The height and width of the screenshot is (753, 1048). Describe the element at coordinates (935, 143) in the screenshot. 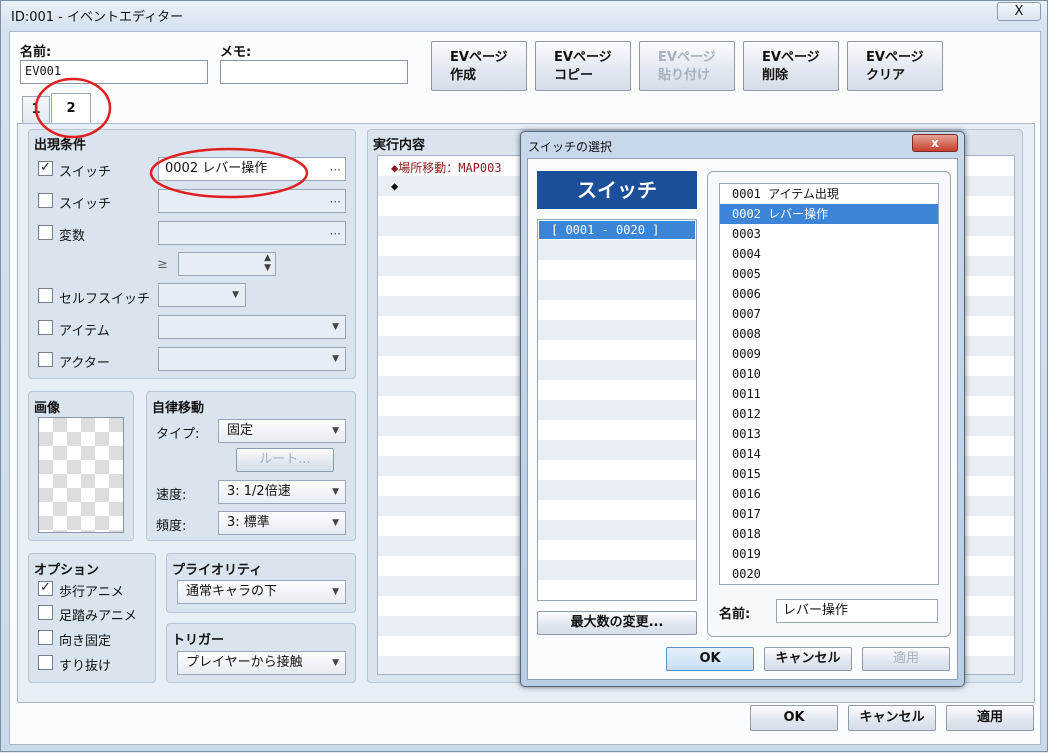

I see `dialog-close-button: x` at that location.